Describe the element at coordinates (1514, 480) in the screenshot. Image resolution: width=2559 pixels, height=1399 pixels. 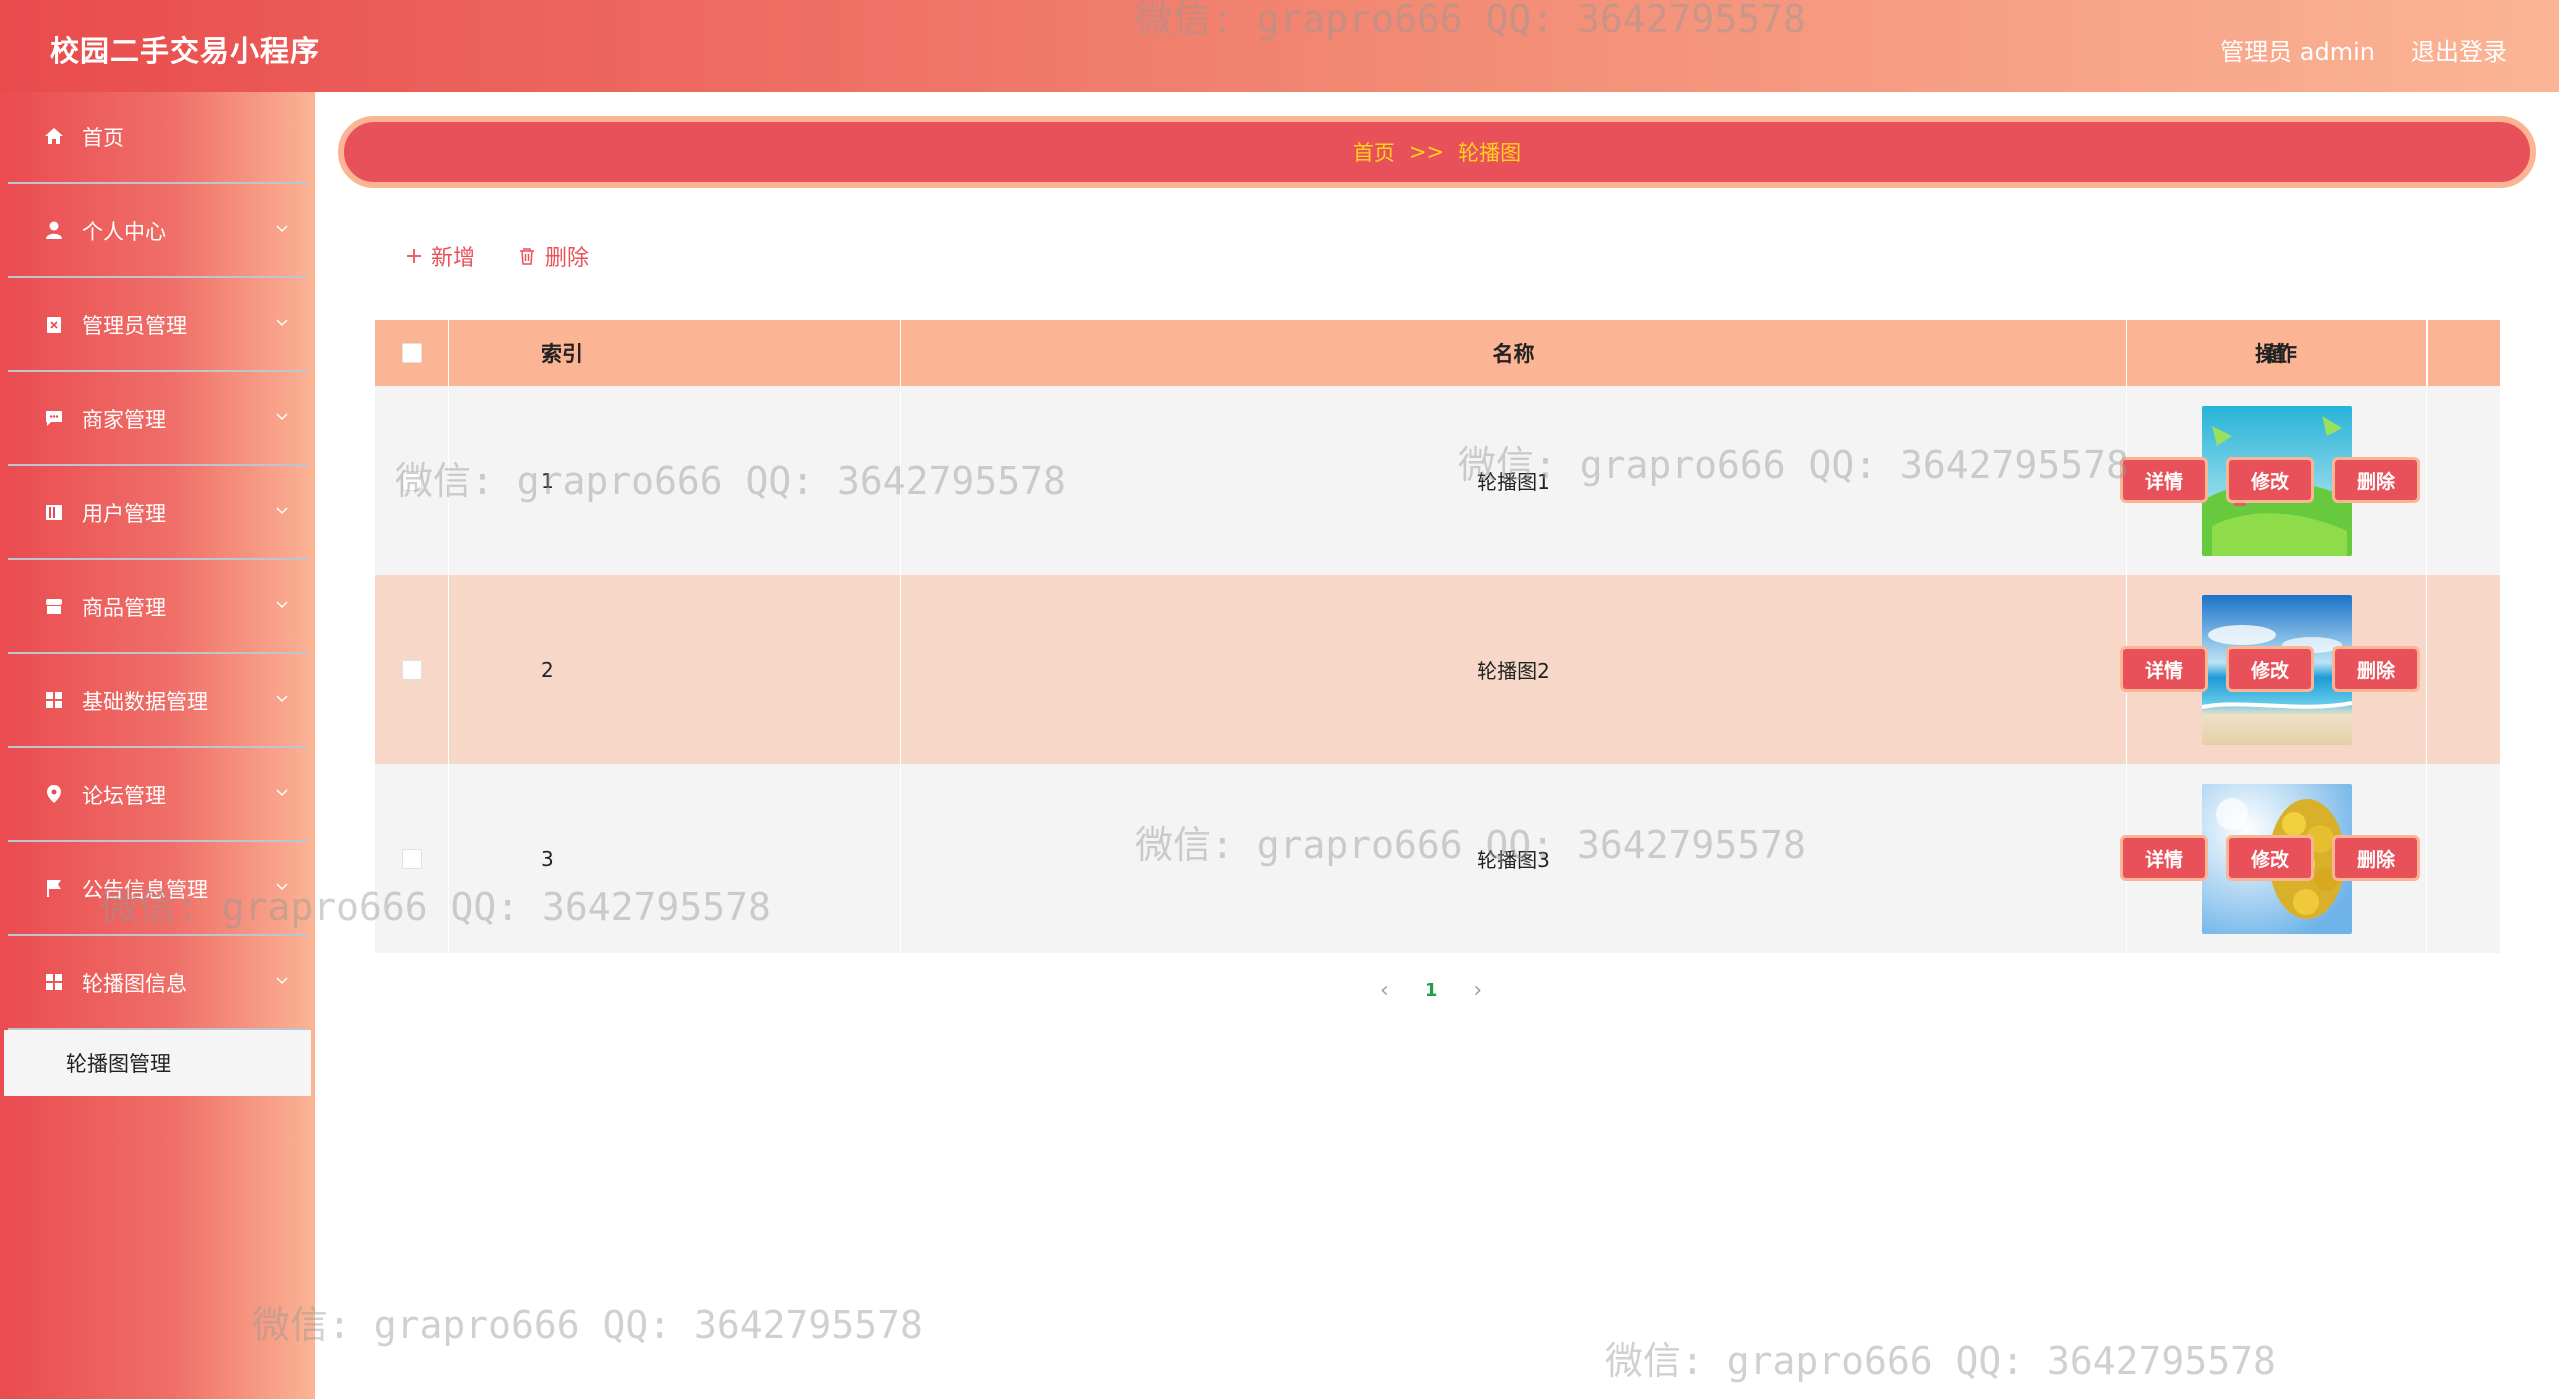
I see `row-name: 轮播图1` at that location.